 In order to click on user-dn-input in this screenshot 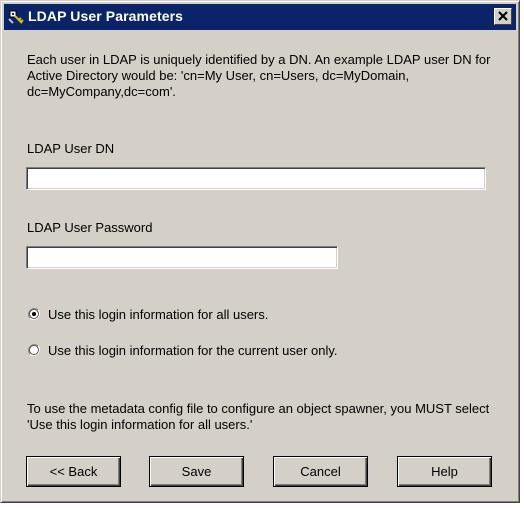, I will do `click(256, 178)`.